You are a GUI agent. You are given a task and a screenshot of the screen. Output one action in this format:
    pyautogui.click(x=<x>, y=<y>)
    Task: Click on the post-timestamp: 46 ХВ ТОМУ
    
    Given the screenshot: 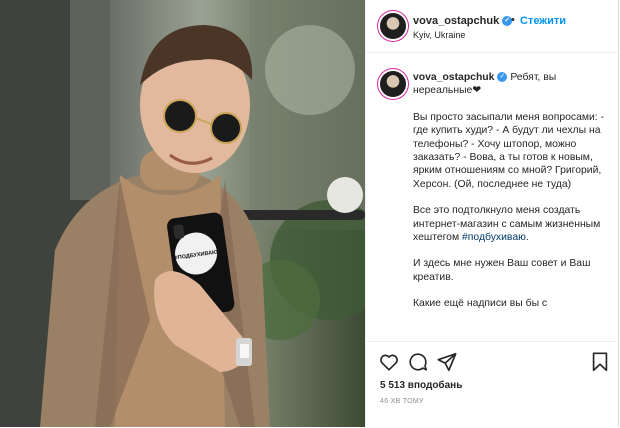 What is the action you would take?
    pyautogui.click(x=402, y=401)
    